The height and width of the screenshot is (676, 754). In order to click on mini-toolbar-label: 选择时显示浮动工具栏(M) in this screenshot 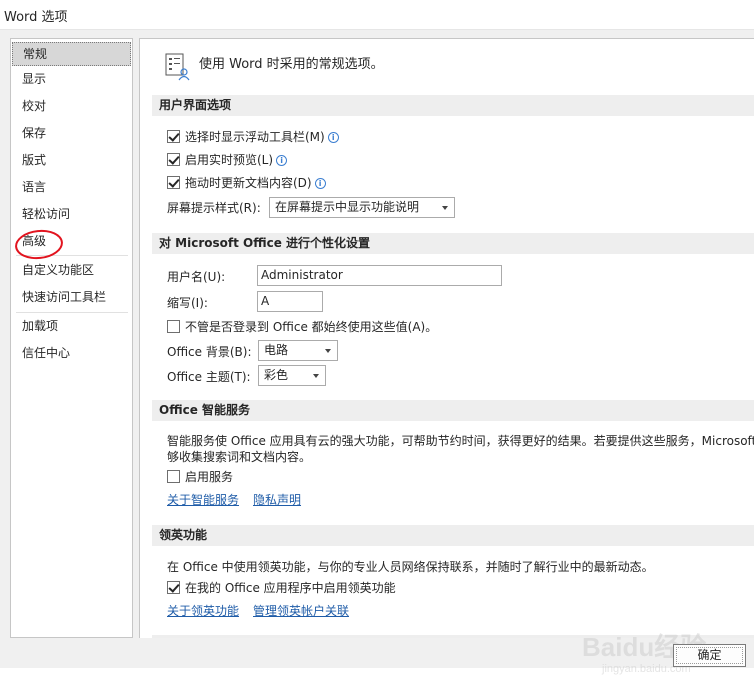, I will do `click(255, 137)`.